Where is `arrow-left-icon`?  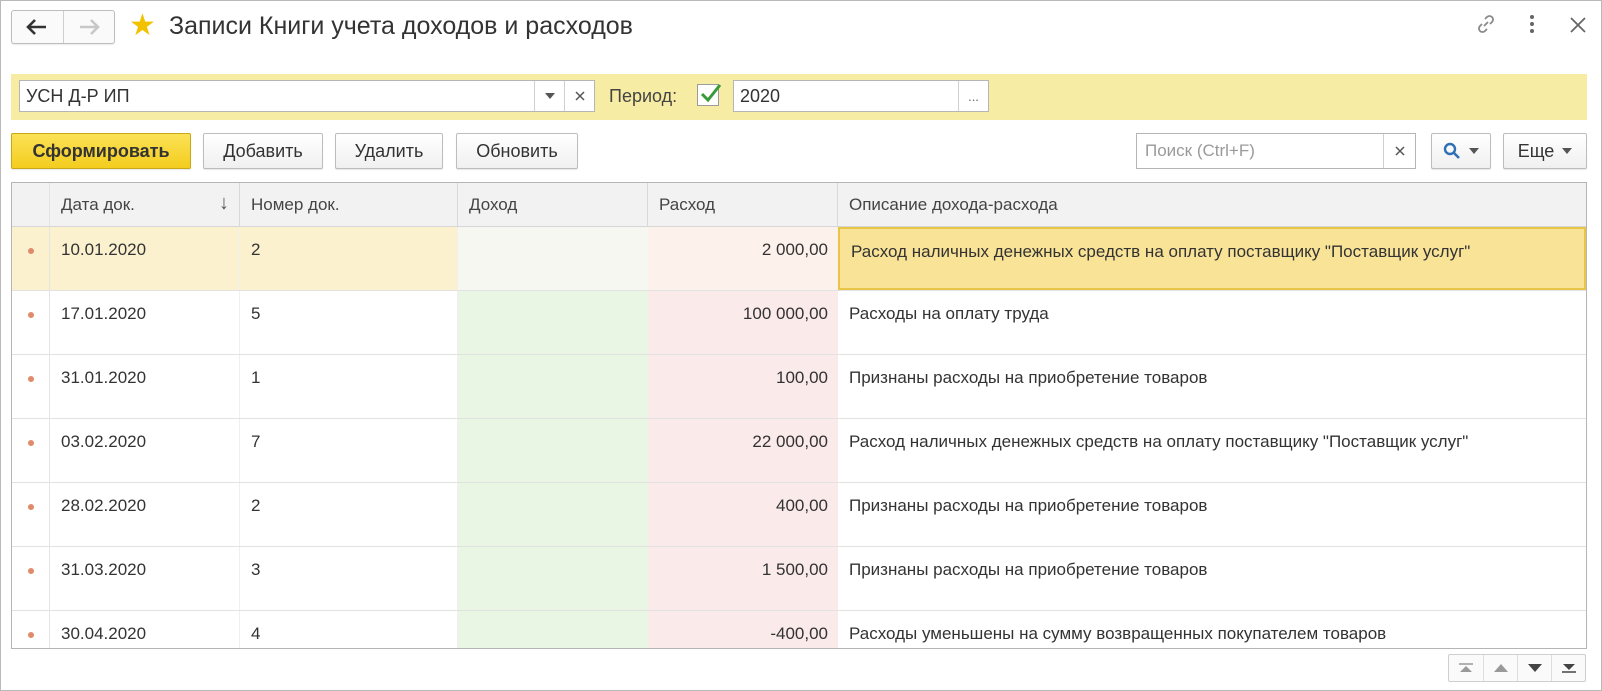
arrow-left-icon is located at coordinates (36, 27).